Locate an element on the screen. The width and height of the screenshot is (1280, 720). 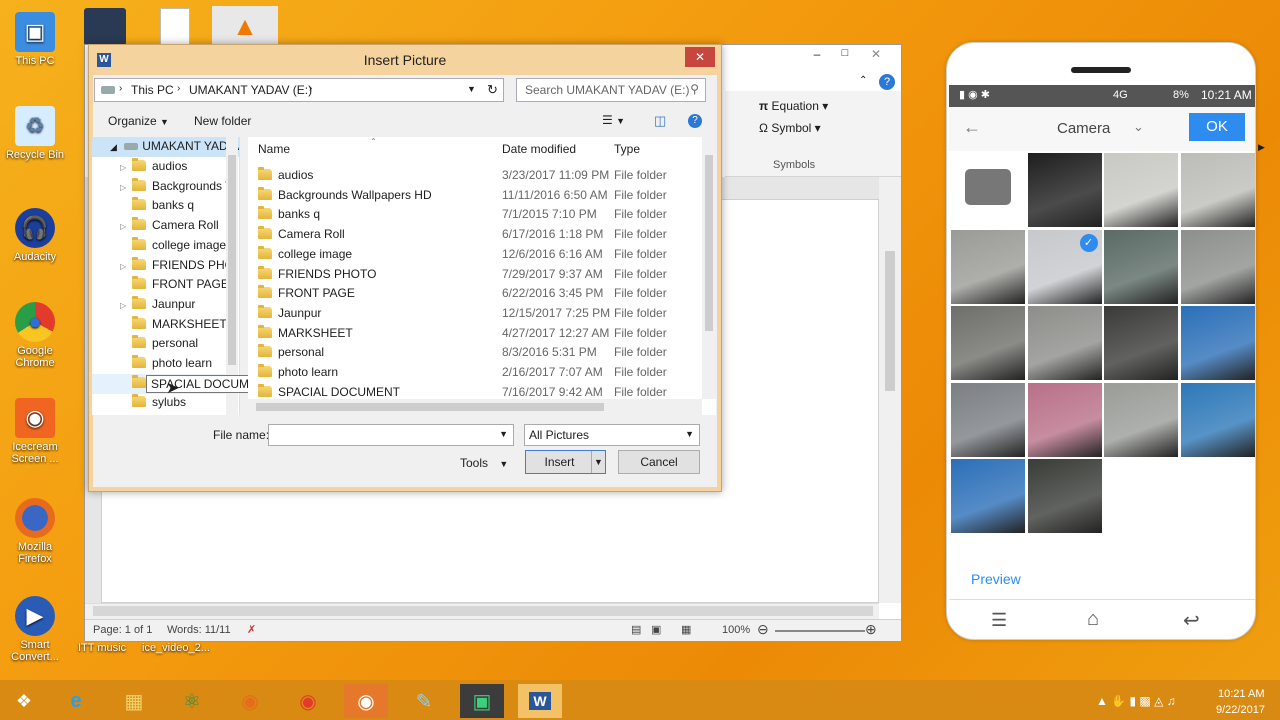
preview-pane-icon: ◫ is located at coordinates (660, 121).